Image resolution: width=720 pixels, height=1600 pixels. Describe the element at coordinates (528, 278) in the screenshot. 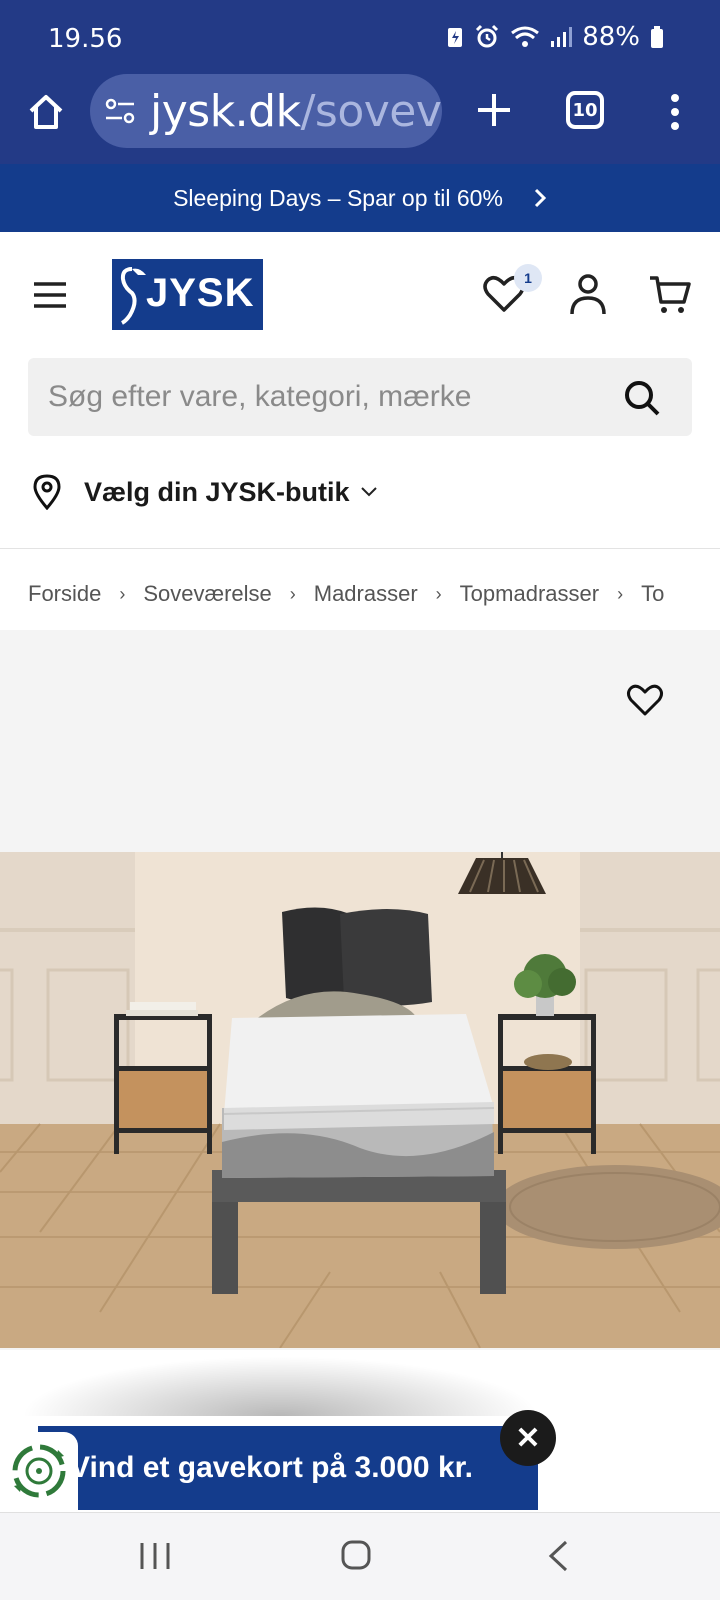

I see `wishlist-count-badge: 1` at that location.